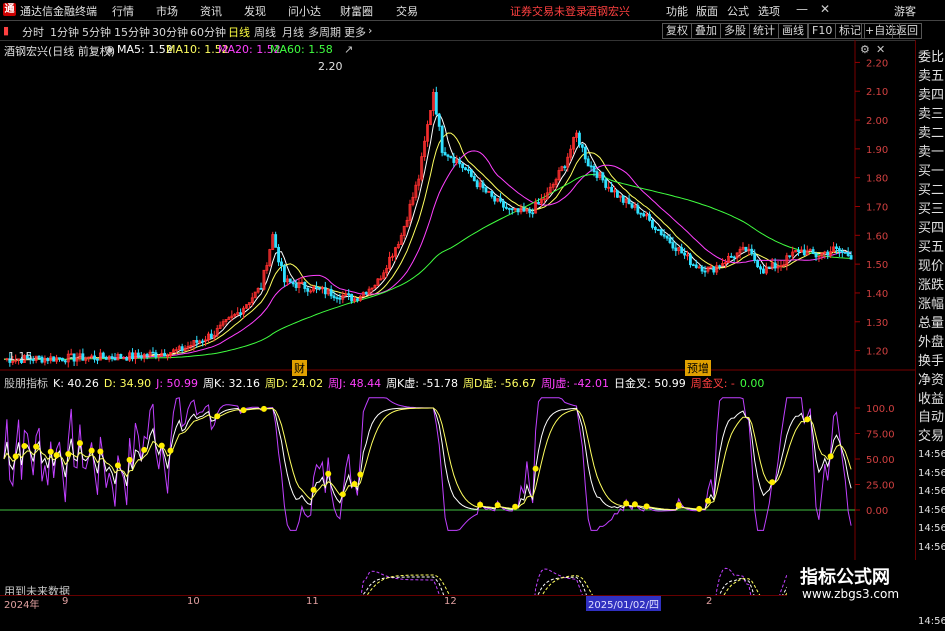  What do you see at coordinates (293, 32) in the screenshot?
I see `period-monthly: 月线` at bounding box center [293, 32].